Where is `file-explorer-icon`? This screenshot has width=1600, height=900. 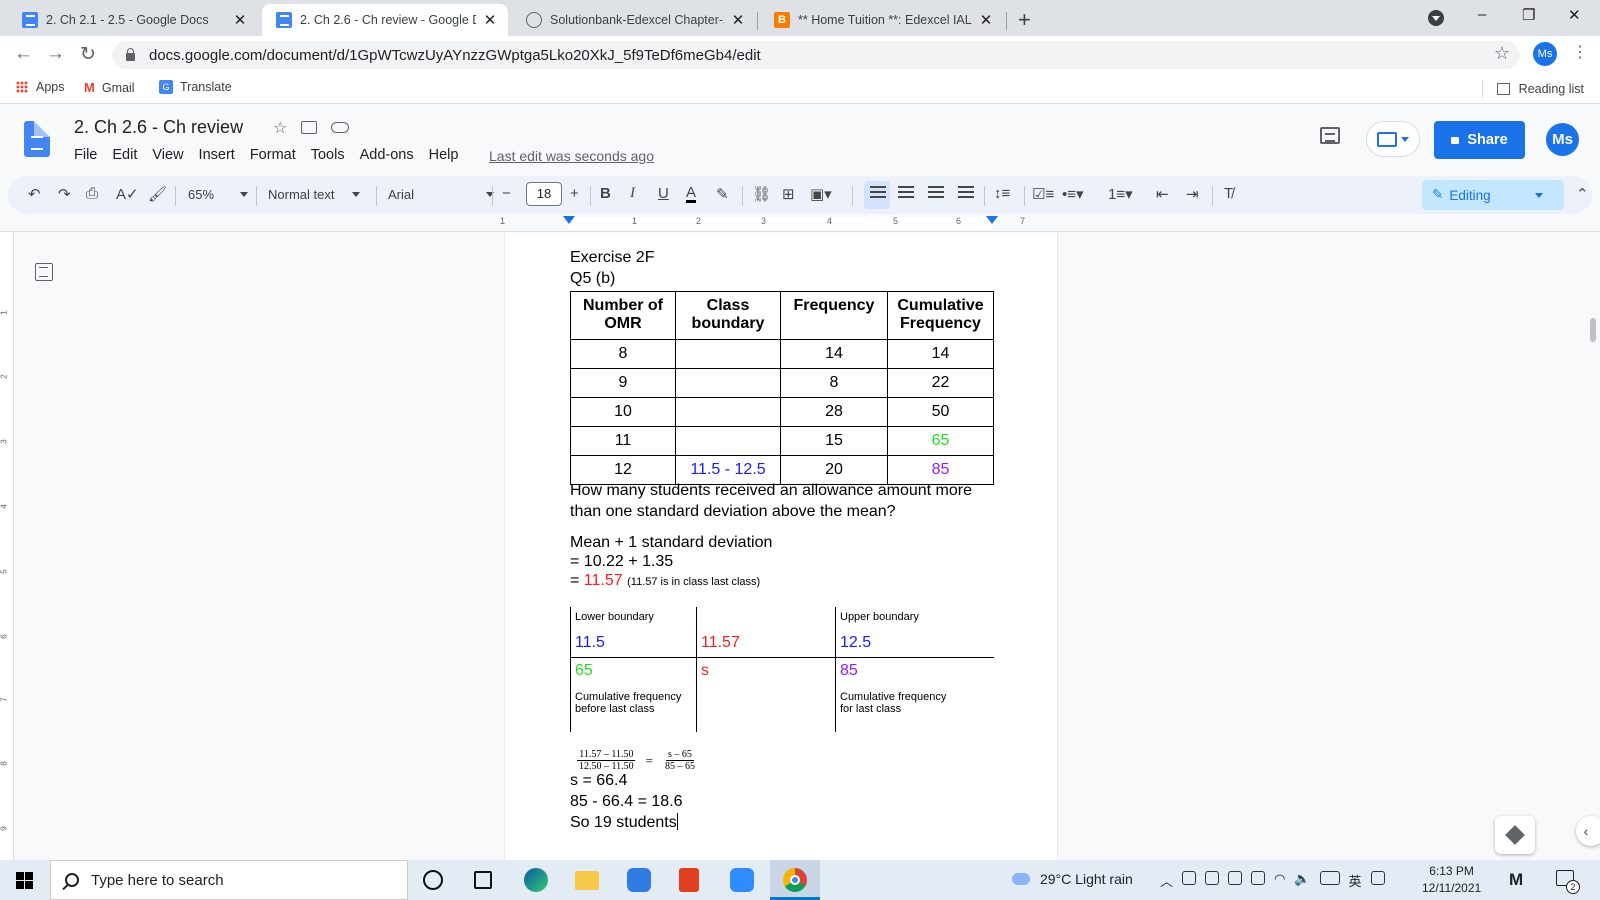
file-explorer-icon is located at coordinates (587, 880).